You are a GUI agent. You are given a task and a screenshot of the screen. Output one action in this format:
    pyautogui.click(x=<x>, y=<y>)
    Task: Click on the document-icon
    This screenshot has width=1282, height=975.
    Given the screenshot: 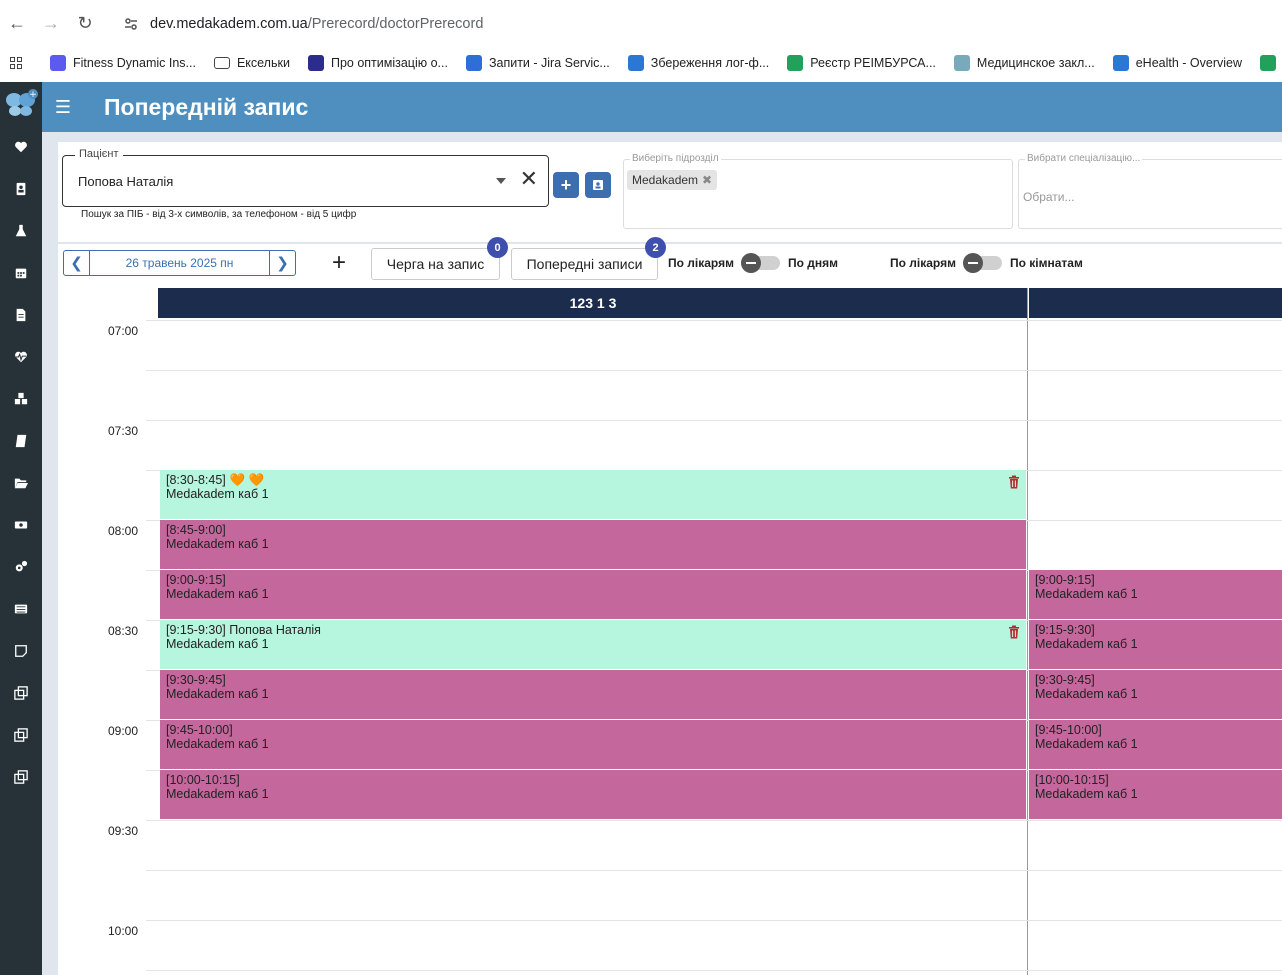 What is the action you would take?
    pyautogui.click(x=21, y=315)
    